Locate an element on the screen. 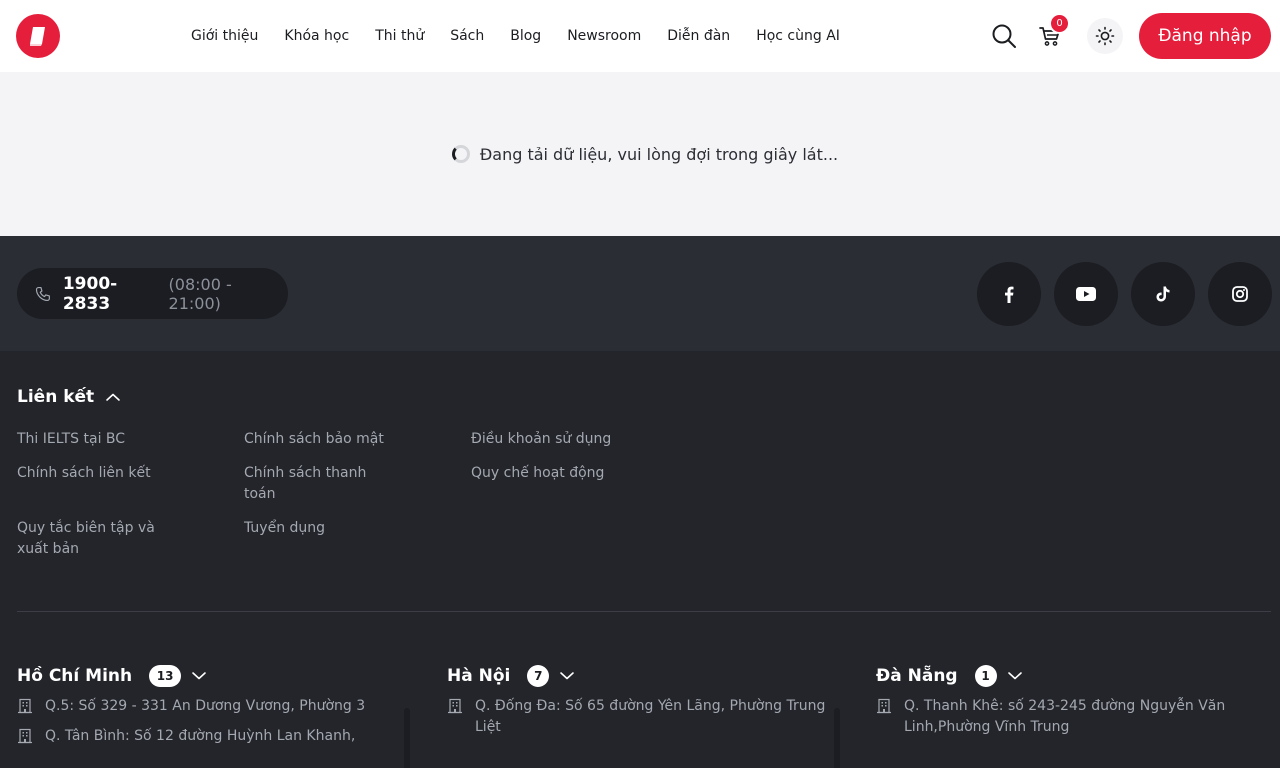 The width and height of the screenshot is (1280, 768). spinner-icon is located at coordinates (460, 154).